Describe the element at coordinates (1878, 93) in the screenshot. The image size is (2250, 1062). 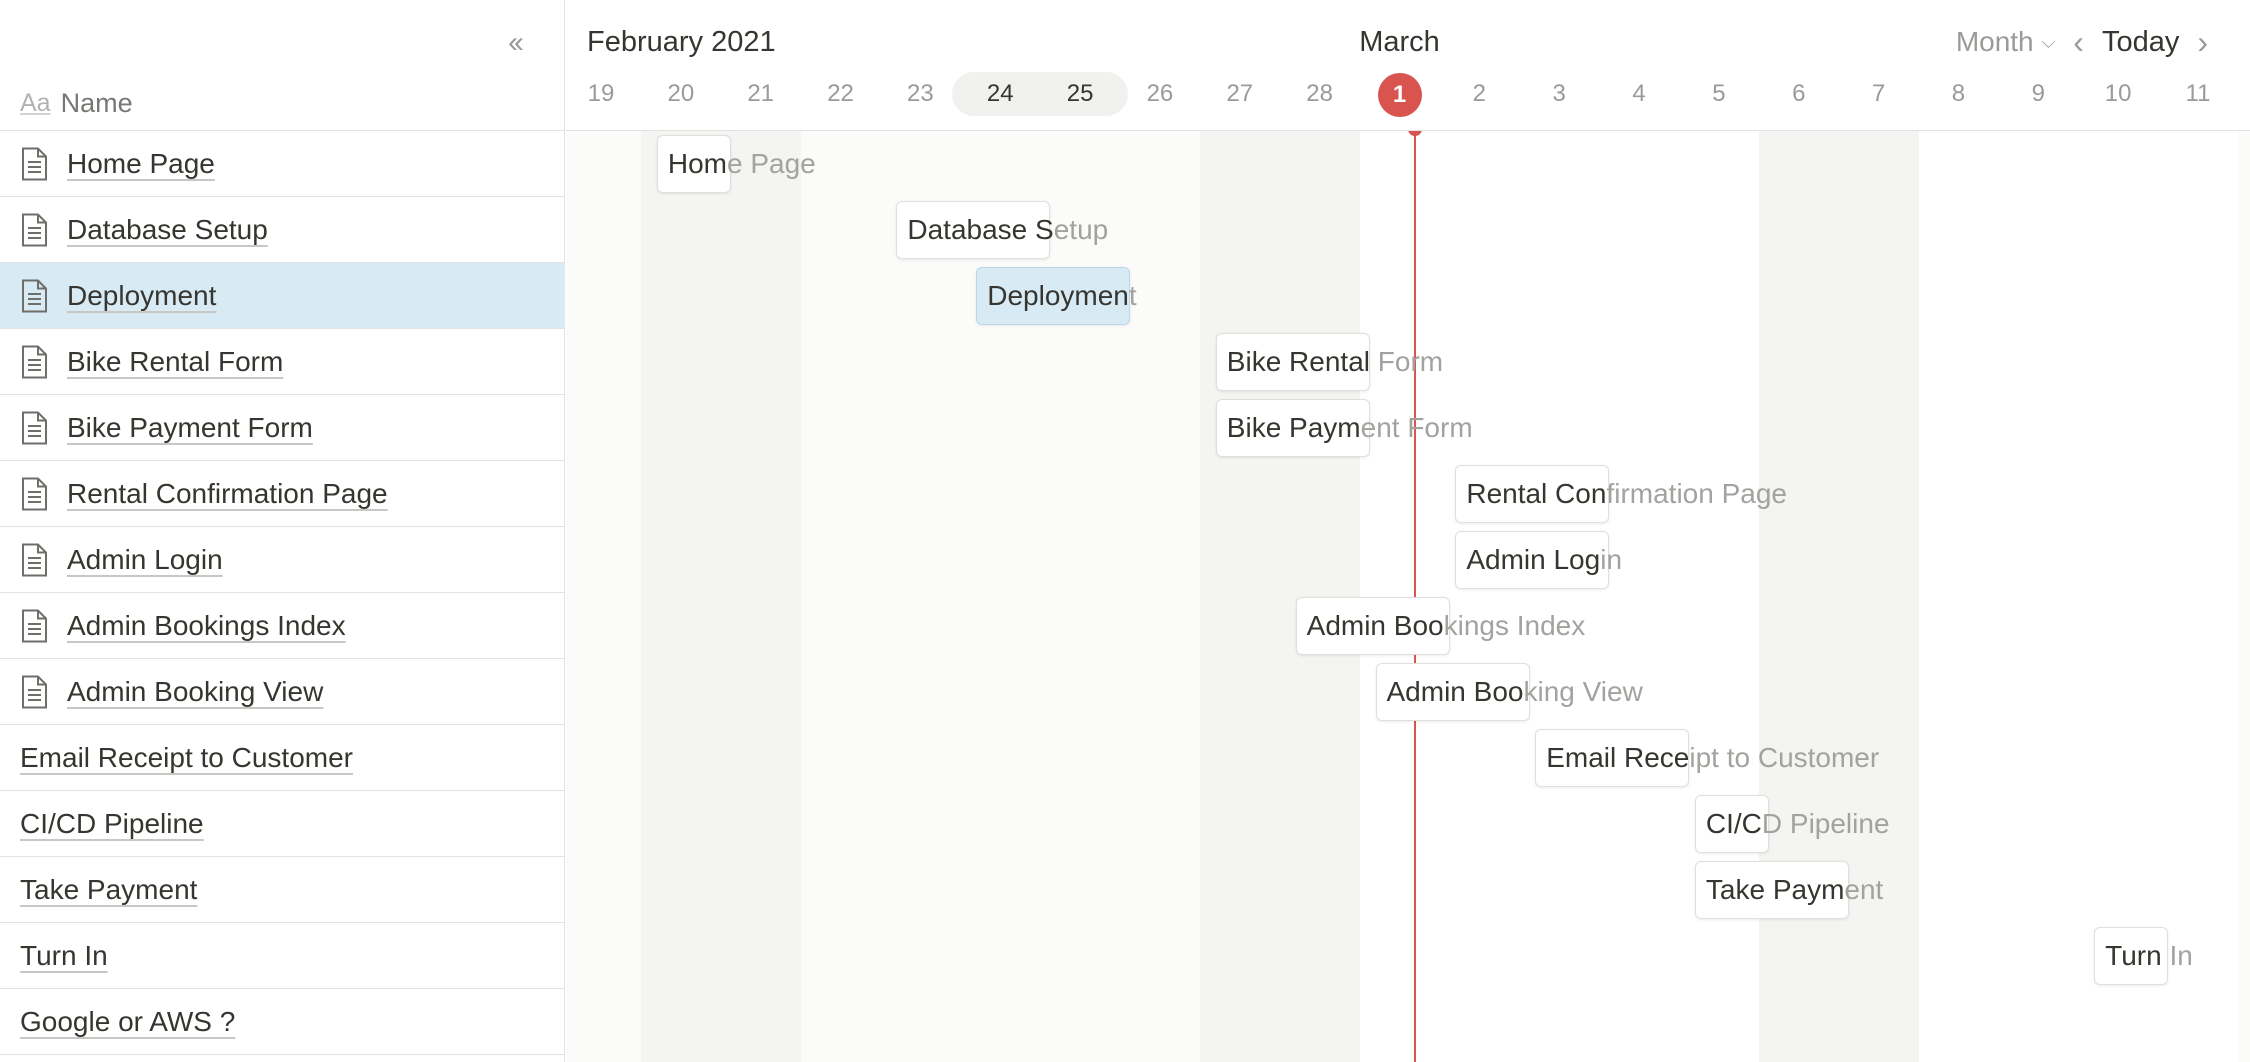
I see `day-label: 7` at that location.